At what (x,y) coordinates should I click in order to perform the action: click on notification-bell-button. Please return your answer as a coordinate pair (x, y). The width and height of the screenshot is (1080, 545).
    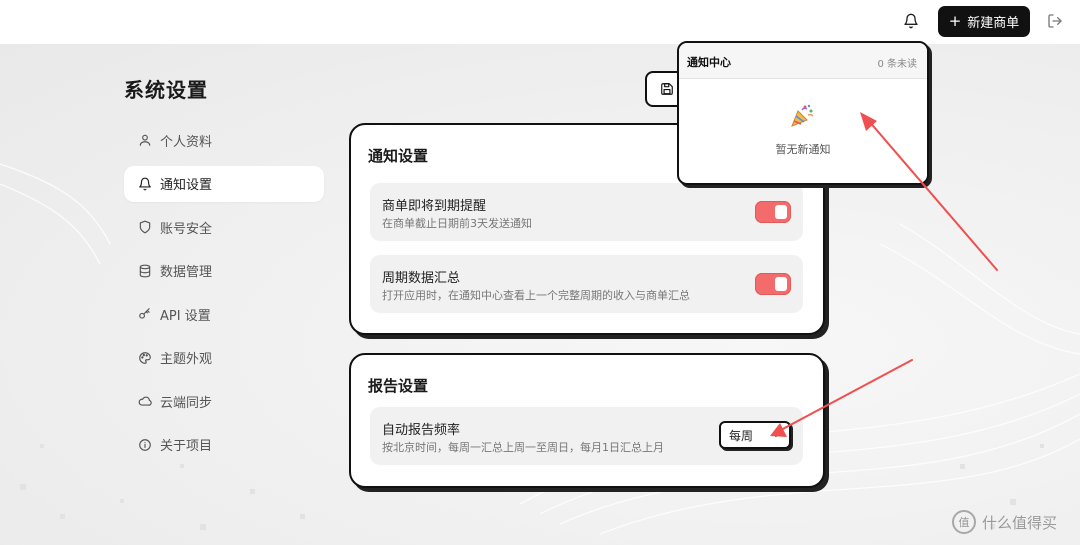
    Looking at the image, I should click on (911, 21).